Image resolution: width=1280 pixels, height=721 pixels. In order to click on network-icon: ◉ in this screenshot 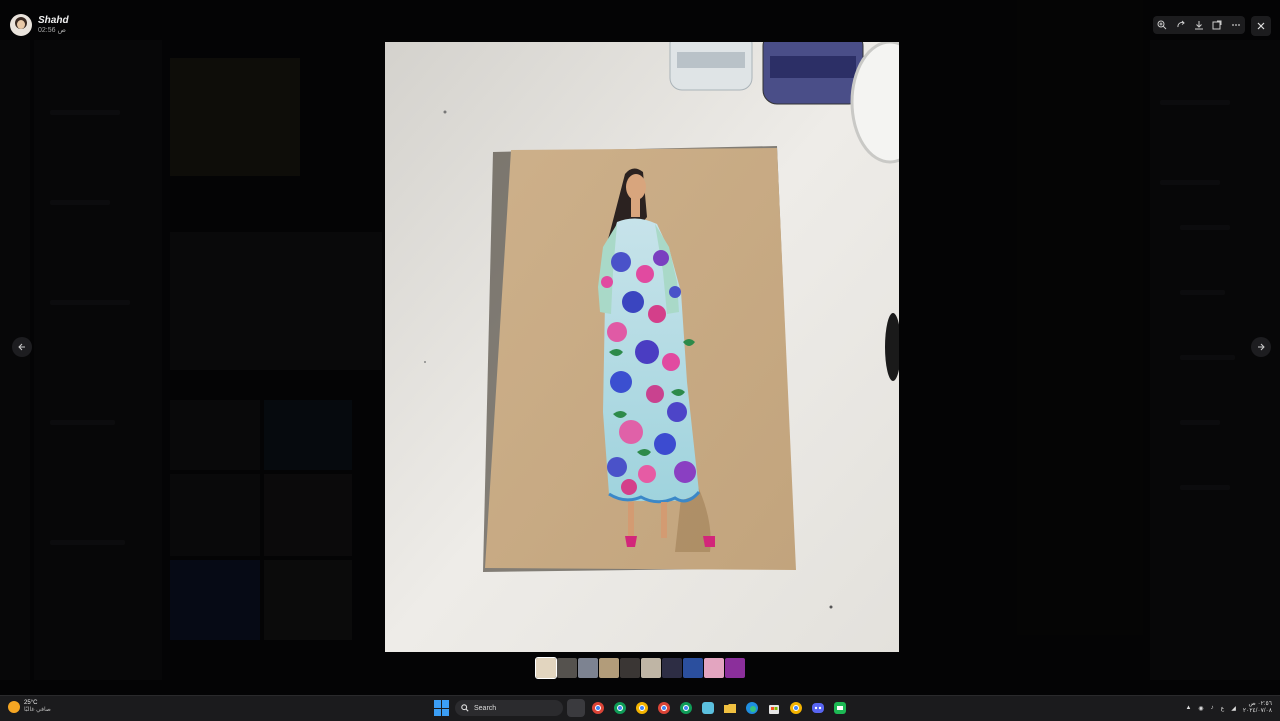, I will do `click(1200, 708)`.